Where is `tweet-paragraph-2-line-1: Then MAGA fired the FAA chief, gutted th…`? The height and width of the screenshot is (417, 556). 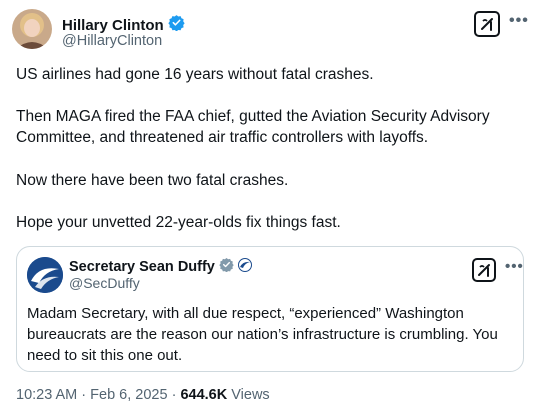
tweet-paragraph-2-line-1: Then MAGA fired the FAA chief, gutted th… is located at coordinates (253, 116).